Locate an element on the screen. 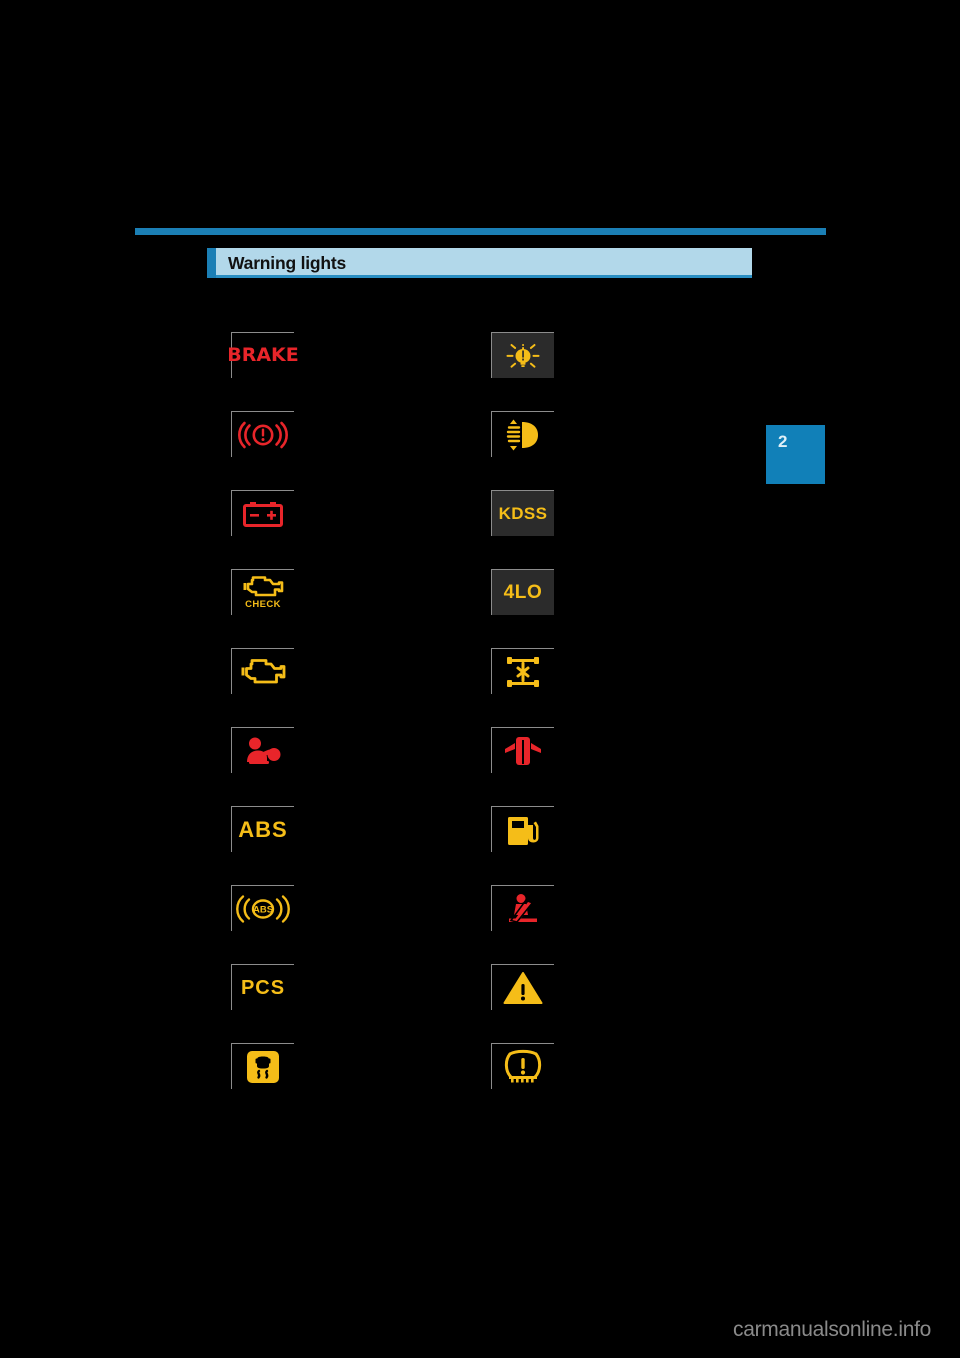 The image size is (960, 1358). abs-waves-icon: ABS is located at coordinates (263, 909).